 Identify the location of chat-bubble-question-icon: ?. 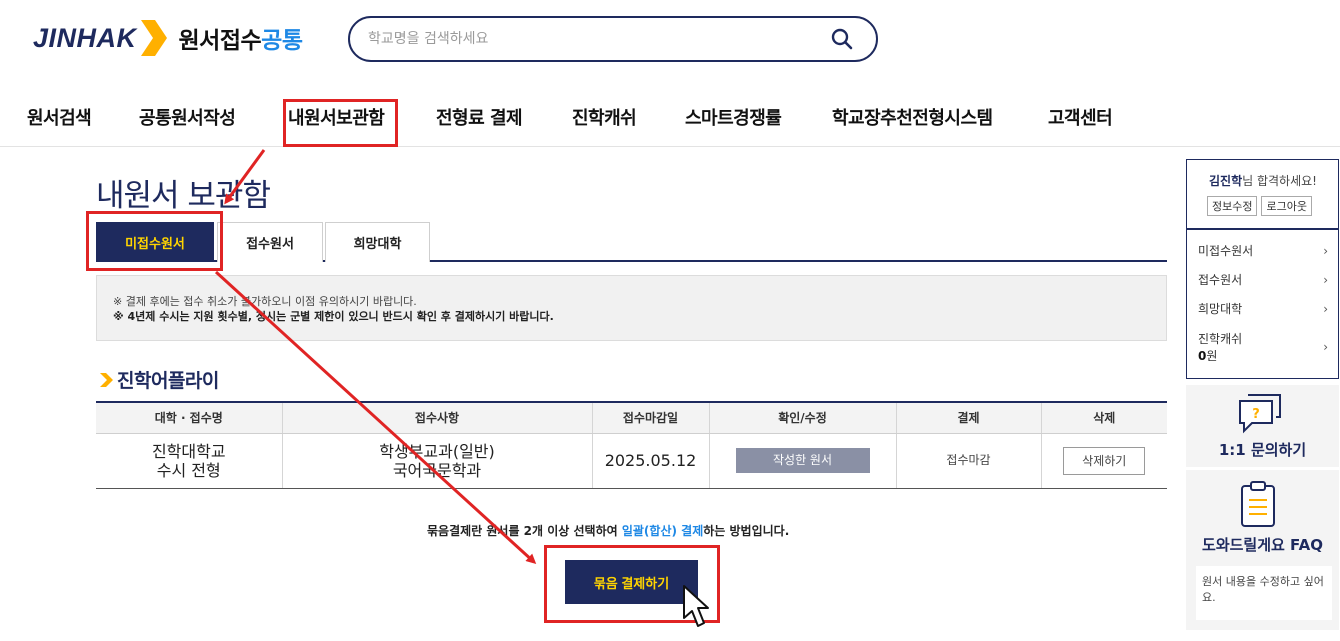
(1260, 414).